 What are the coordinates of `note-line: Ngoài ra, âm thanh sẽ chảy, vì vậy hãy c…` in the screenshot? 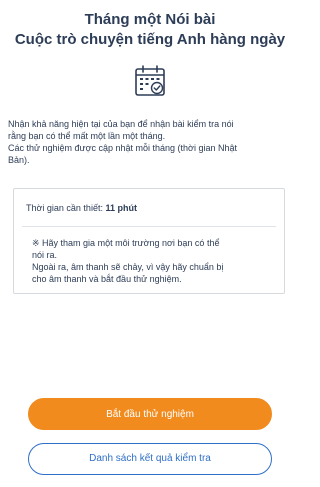 It's located at (128, 267).